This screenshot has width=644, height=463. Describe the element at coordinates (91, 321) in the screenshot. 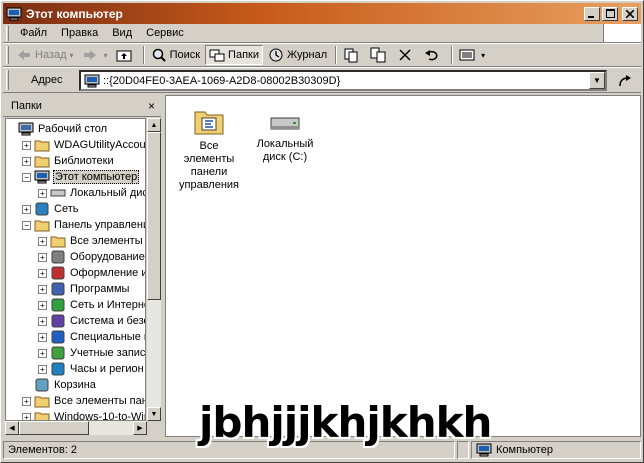

I see `tree-node: + Система и безопасность` at that location.